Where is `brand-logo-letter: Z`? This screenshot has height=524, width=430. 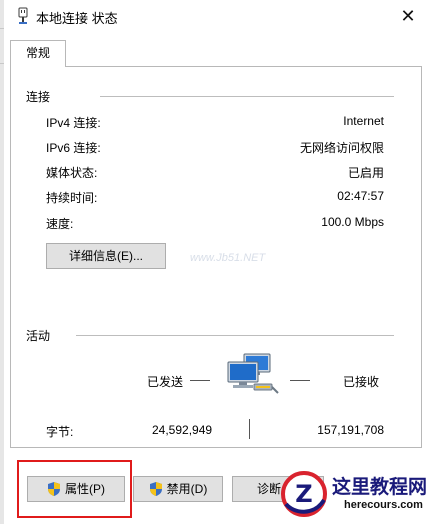
brand-logo-letter: Z is located at coordinates (303, 494).